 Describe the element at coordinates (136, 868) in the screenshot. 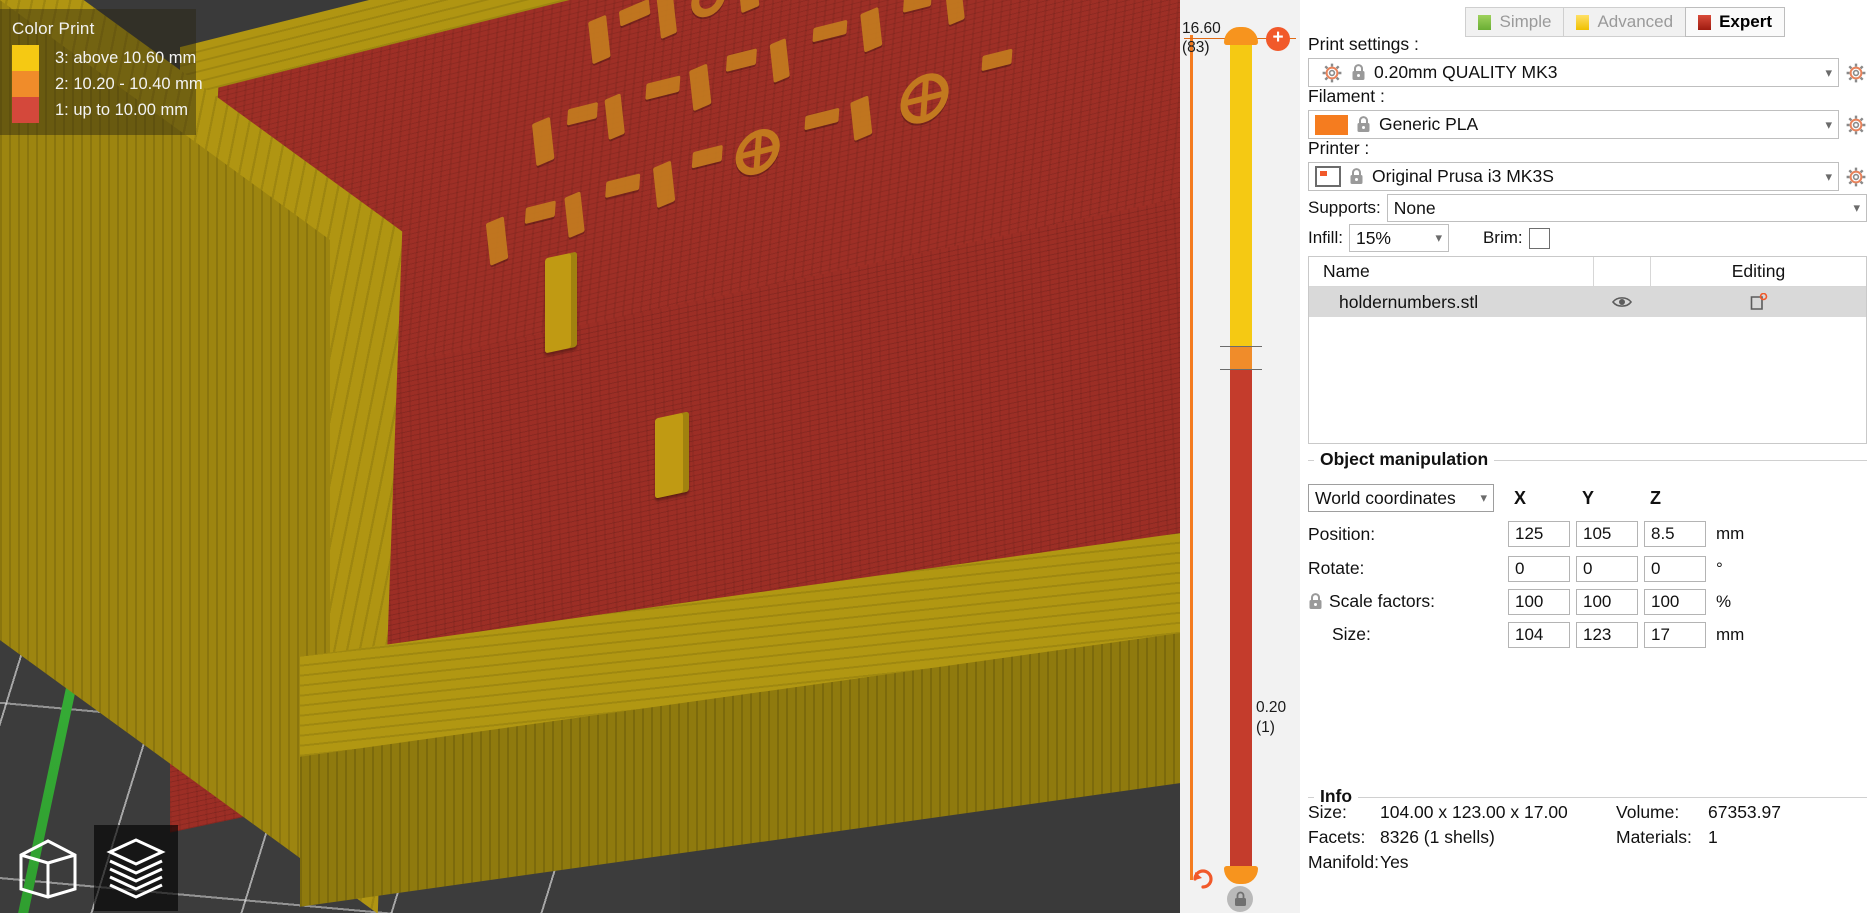

I see `preview-view-button` at that location.